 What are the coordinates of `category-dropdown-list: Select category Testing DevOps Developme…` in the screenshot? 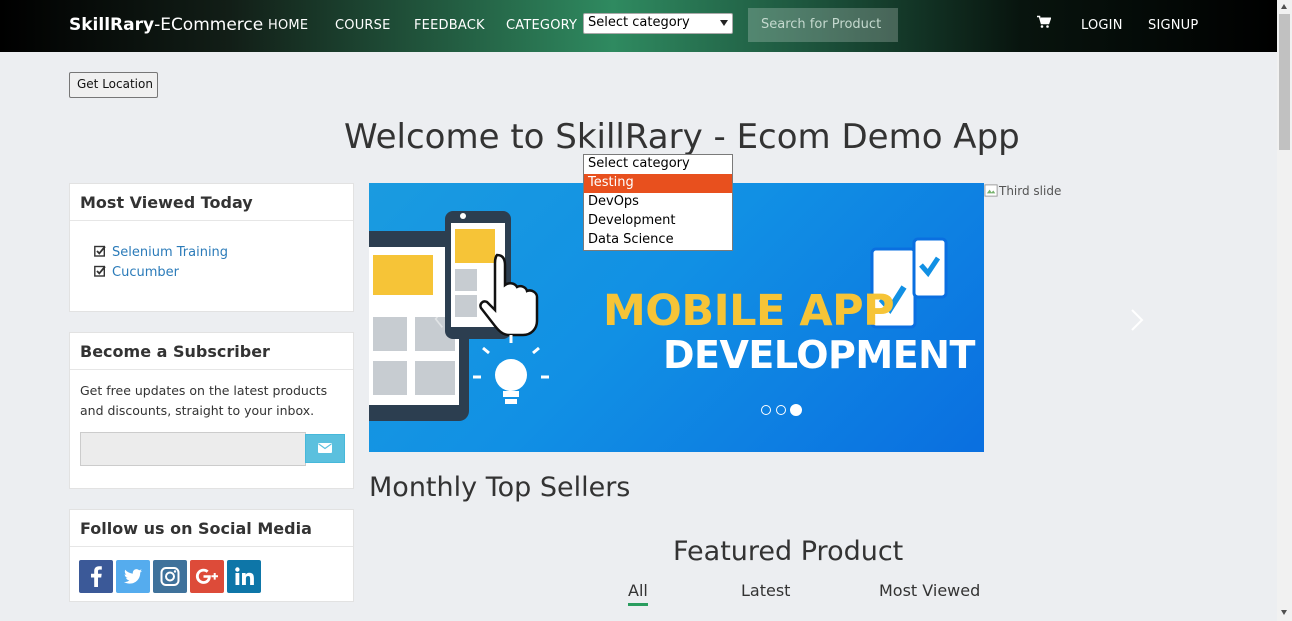 It's located at (658, 202).